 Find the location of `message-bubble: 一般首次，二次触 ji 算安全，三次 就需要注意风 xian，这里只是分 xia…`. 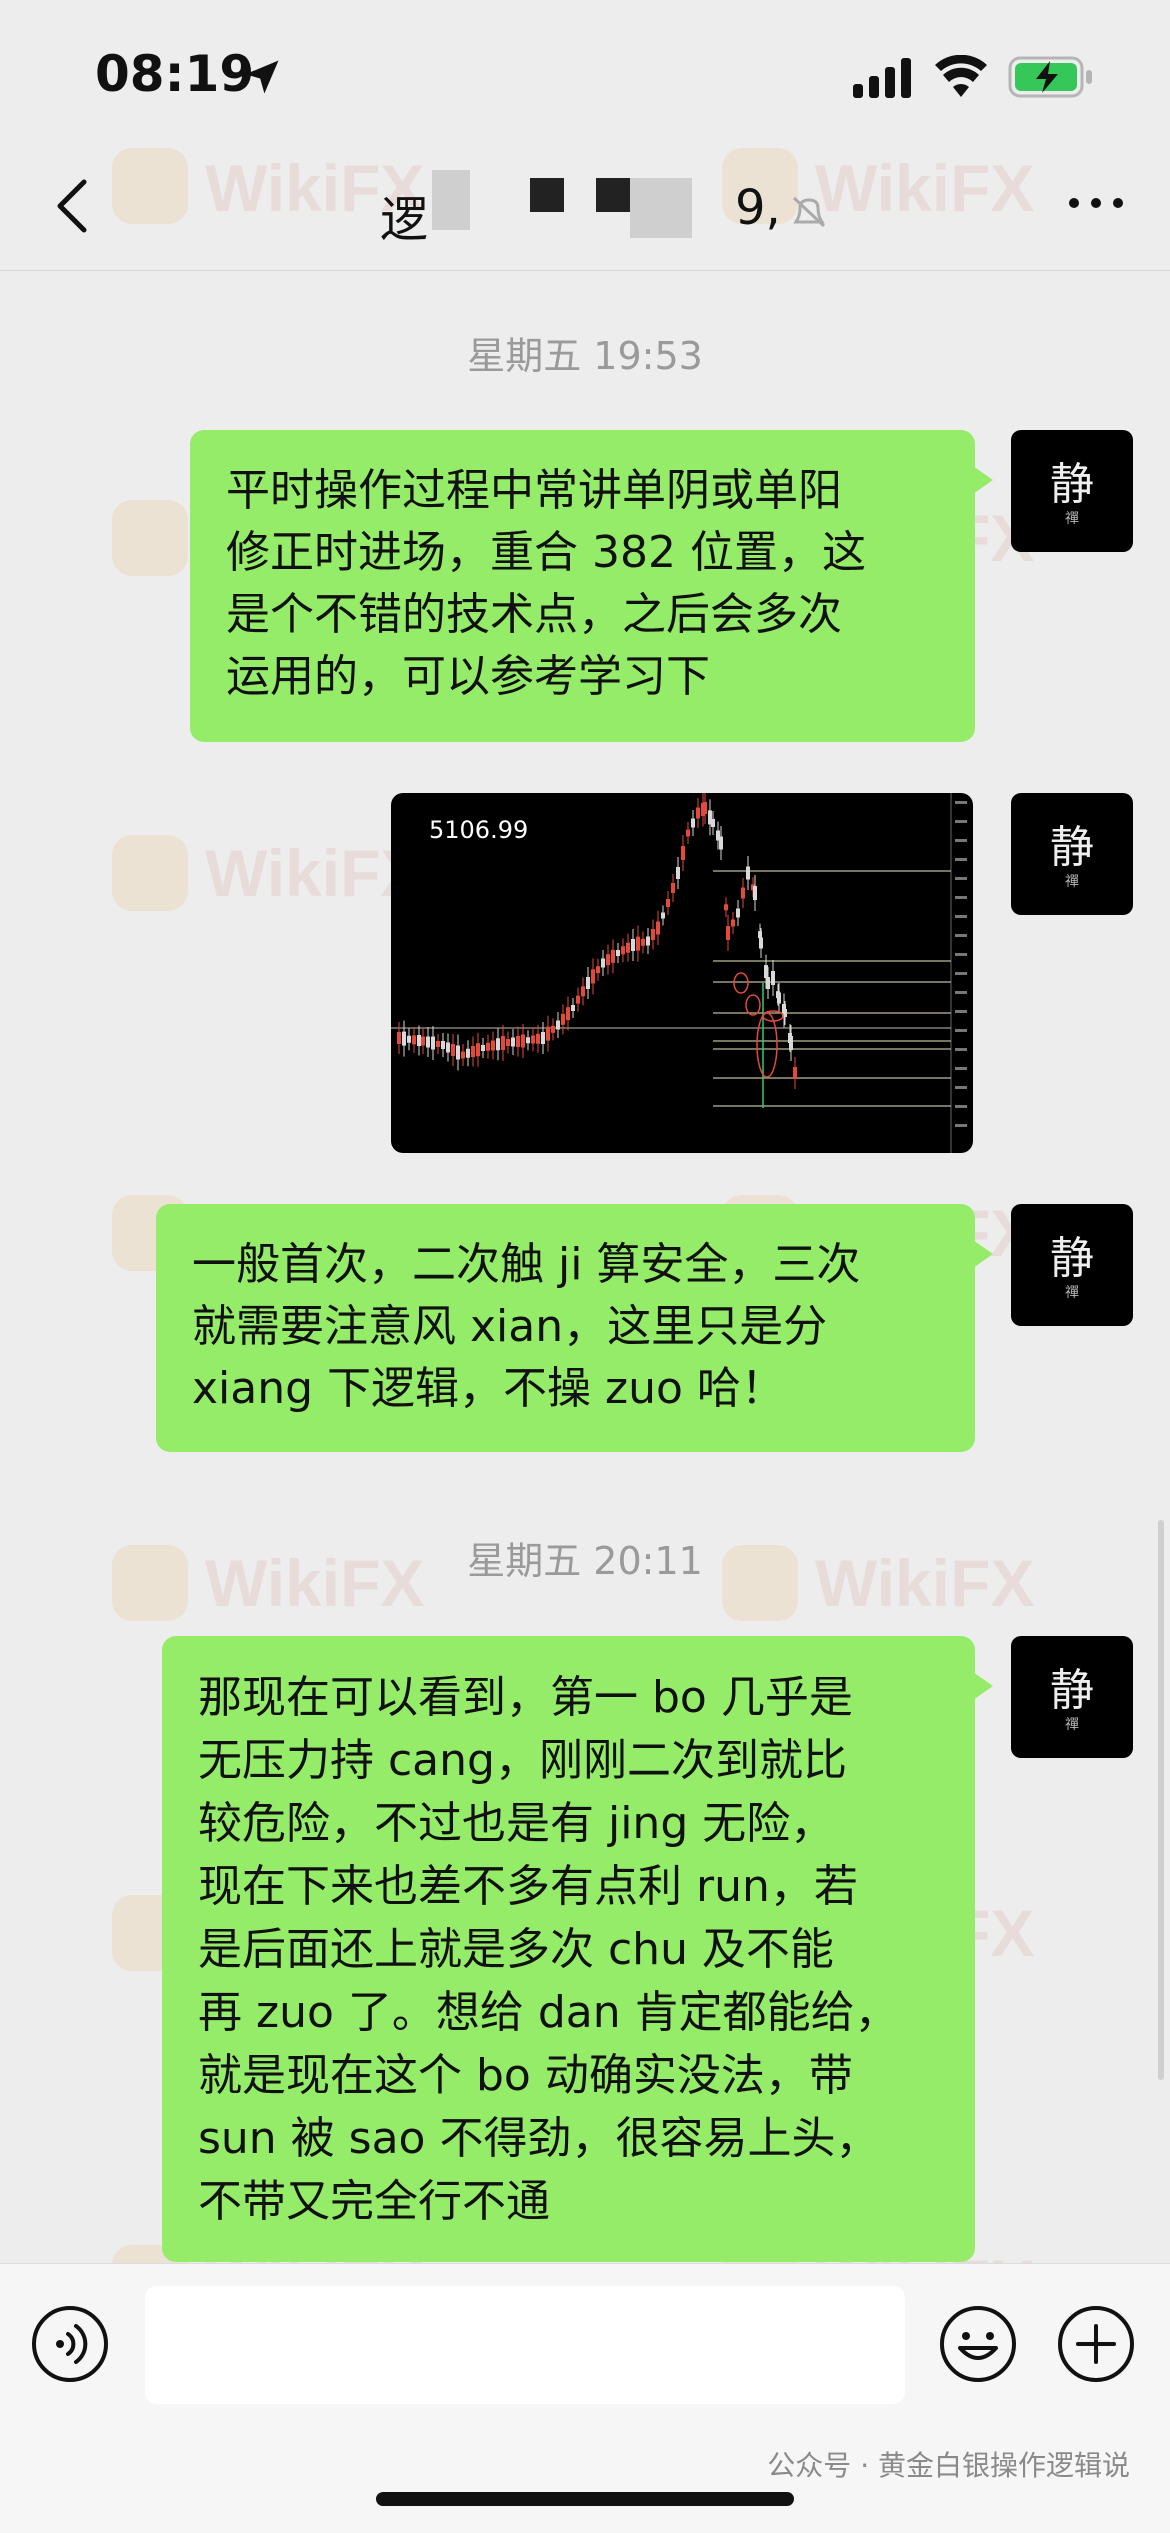

message-bubble: 一般首次，二次触 ji 算安全，三次 就需要注意风 xian，这里只是分 xia… is located at coordinates (574, 1328).